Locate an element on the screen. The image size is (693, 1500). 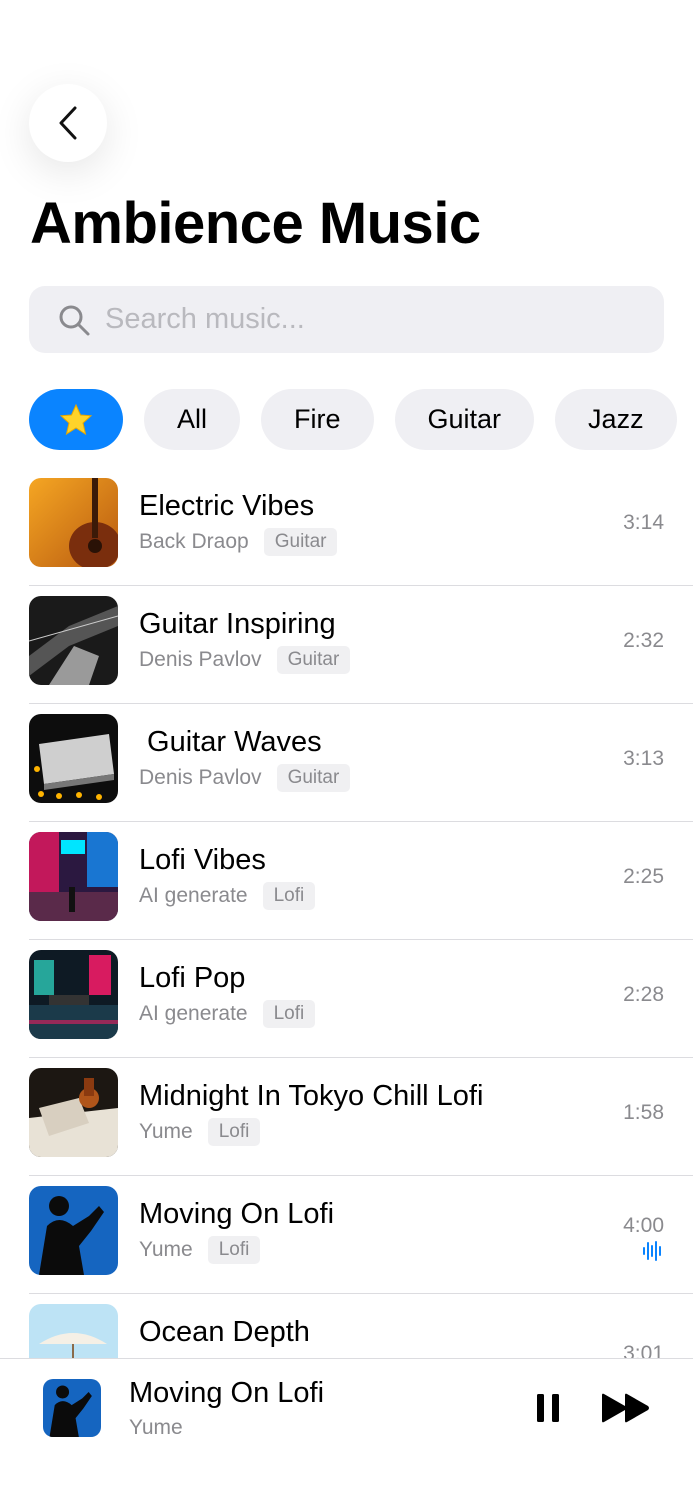
chip-jazz: Jazz is located at coordinates (616, 419).